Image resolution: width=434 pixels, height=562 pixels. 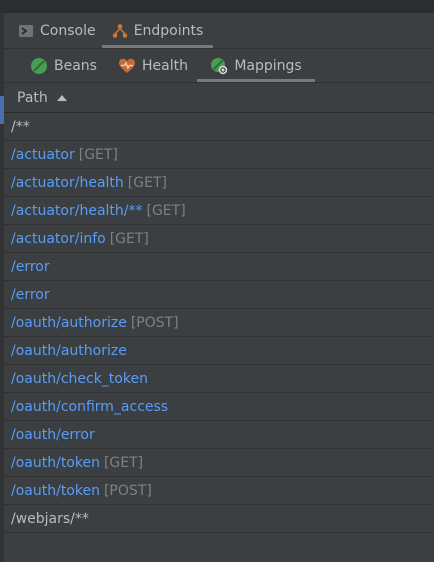 What do you see at coordinates (219, 463) in the screenshot?
I see `table-row: /oauth/token [GET]` at bounding box center [219, 463].